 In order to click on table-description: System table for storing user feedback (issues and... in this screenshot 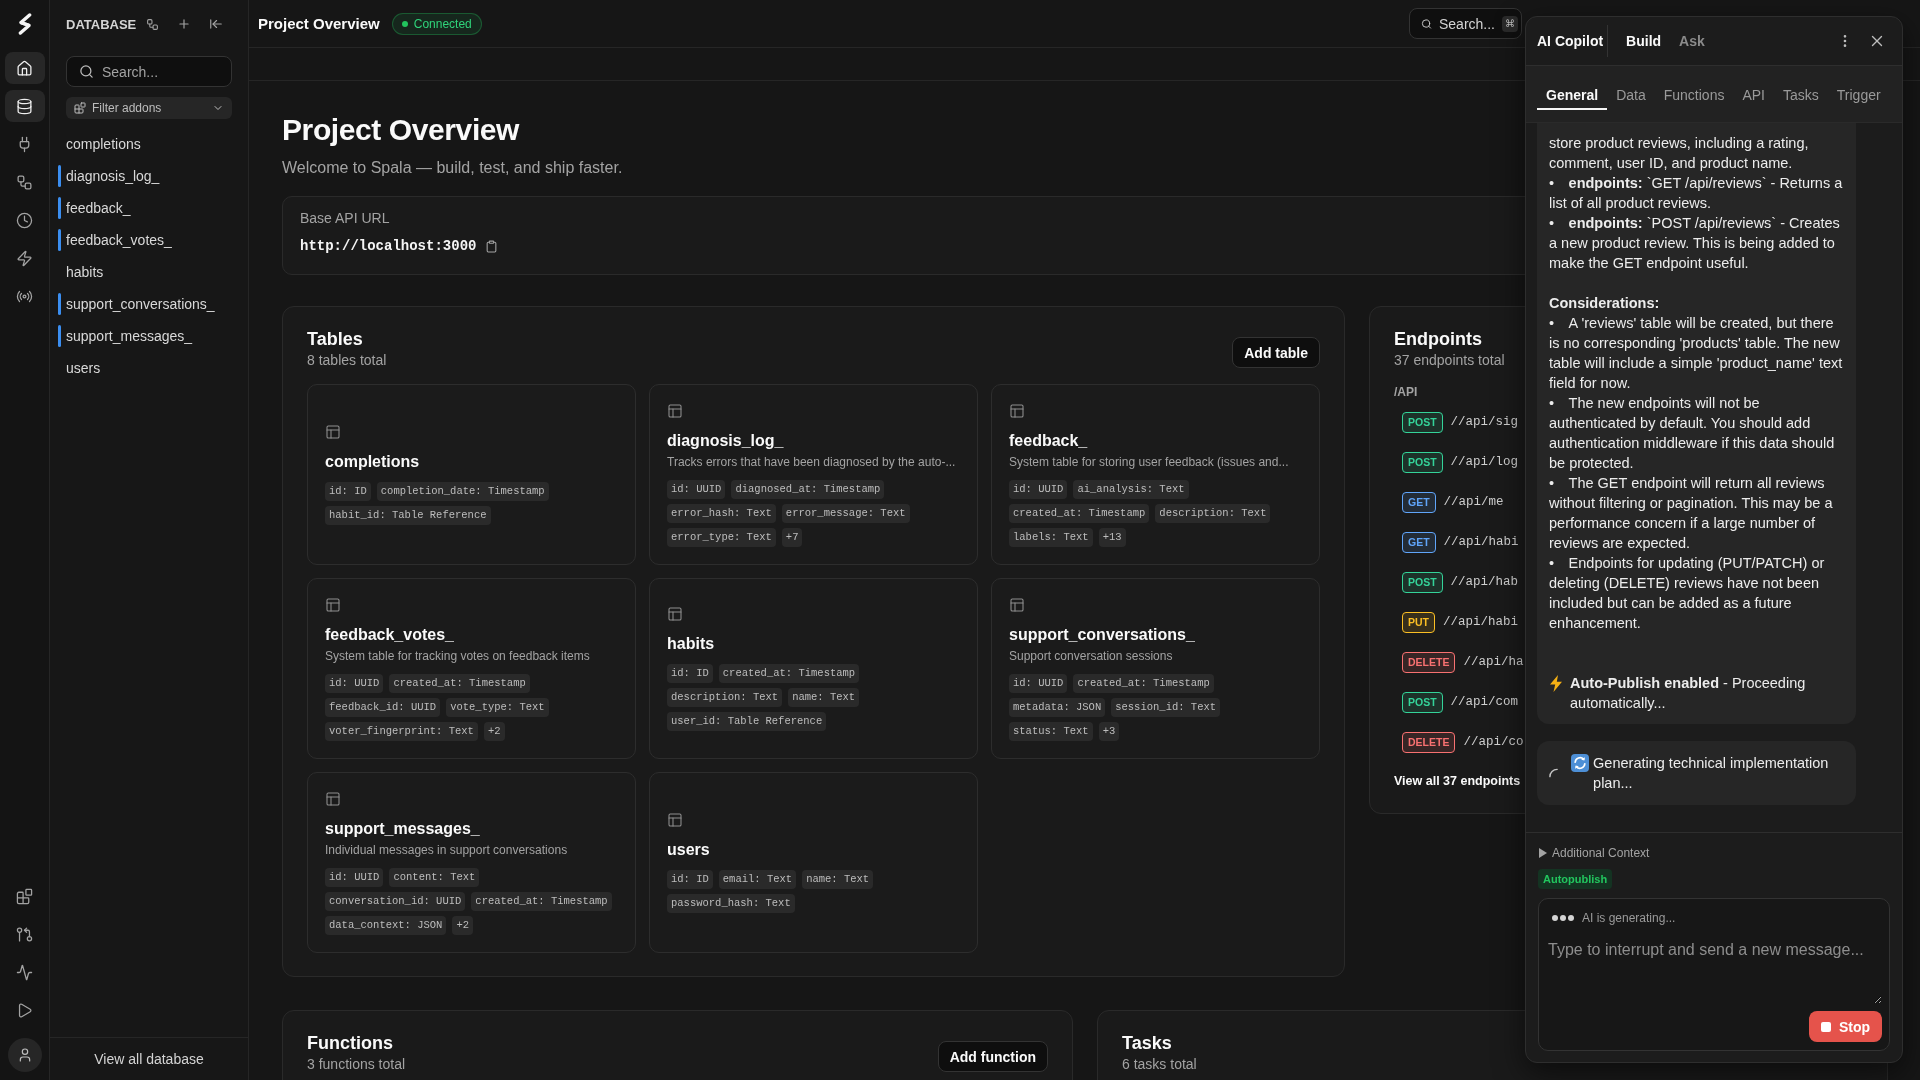, I will do `click(1149, 462)`.